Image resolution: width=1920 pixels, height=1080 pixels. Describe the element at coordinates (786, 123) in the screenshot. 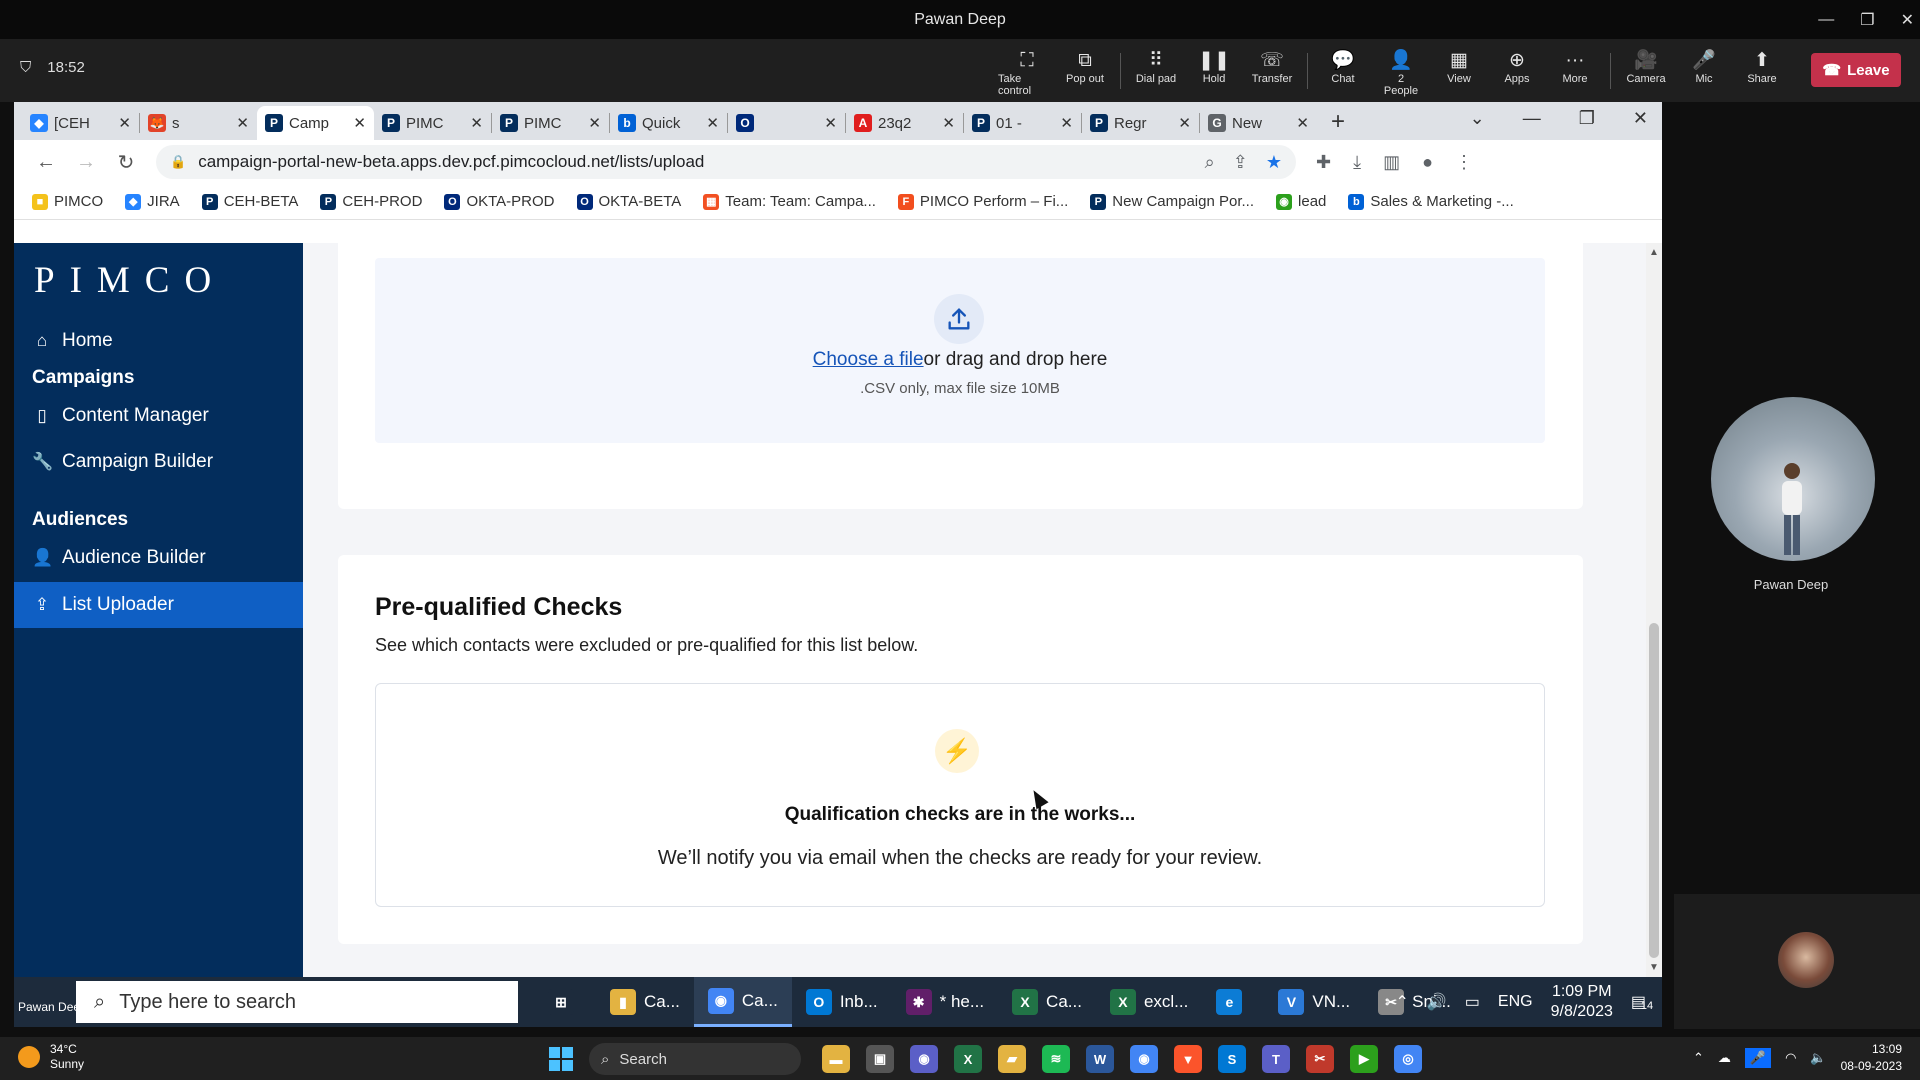

I see `browser-tab: O ✕` at that location.